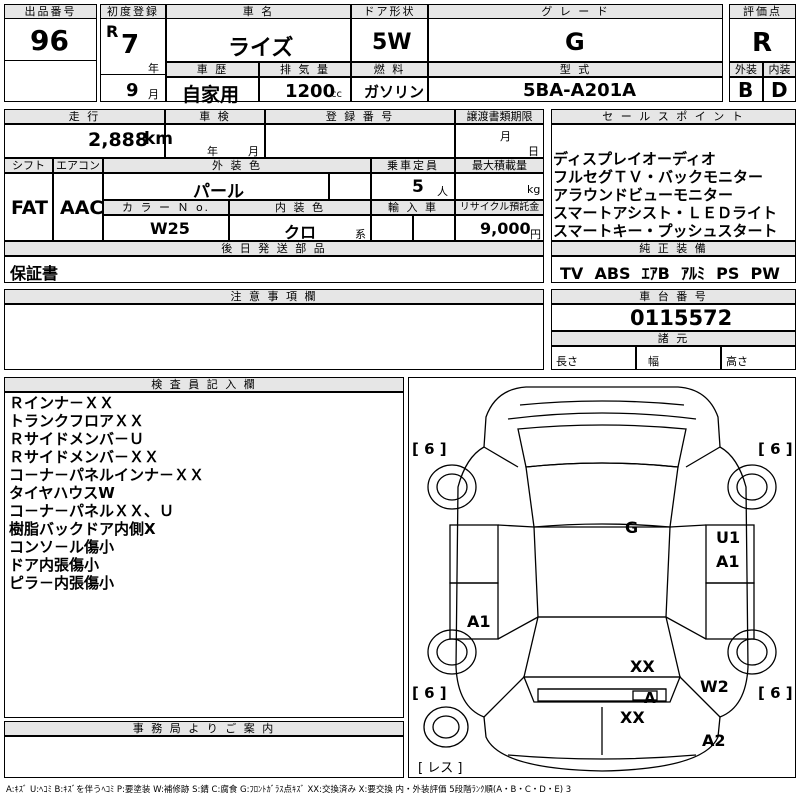 Image resolution: width=800 pixels, height=800 pixels. Describe the element at coordinates (130, 45) in the screenshot. I see `reg-year: 7` at that location.